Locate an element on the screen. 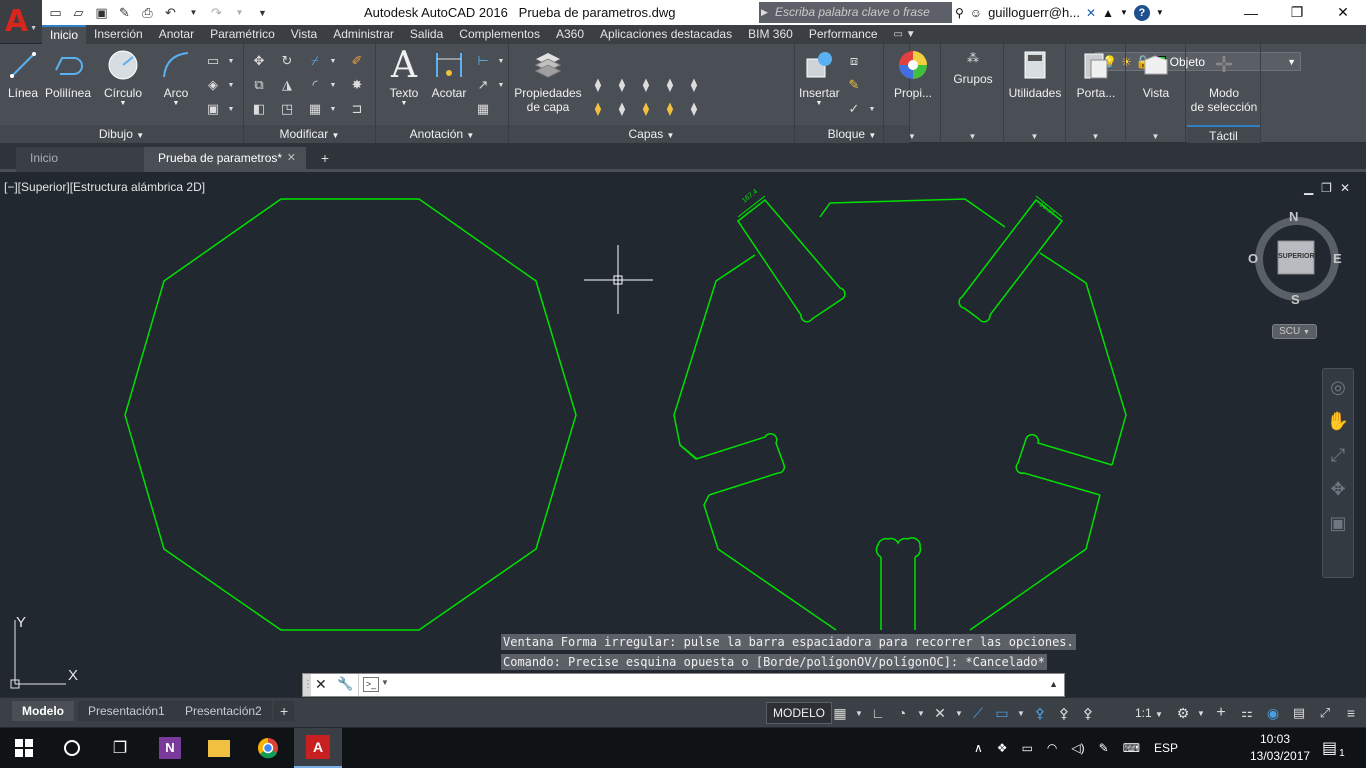 The image size is (1366, 768). layer-tool-10-icon: ⧫ is located at coordinates (694, 109).